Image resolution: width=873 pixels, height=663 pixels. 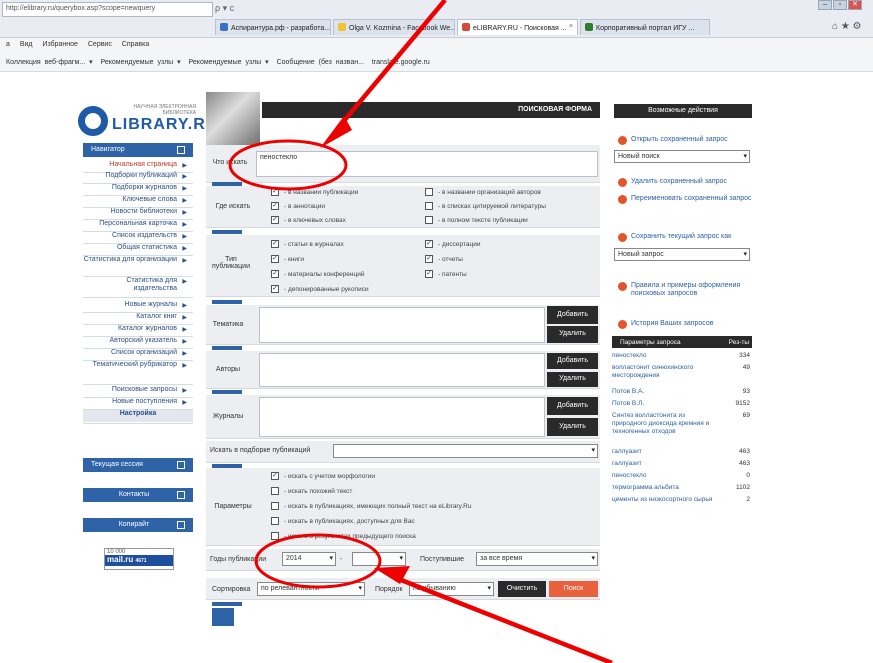 I want to click on red-ellipse-query, so click(x=288, y=165).